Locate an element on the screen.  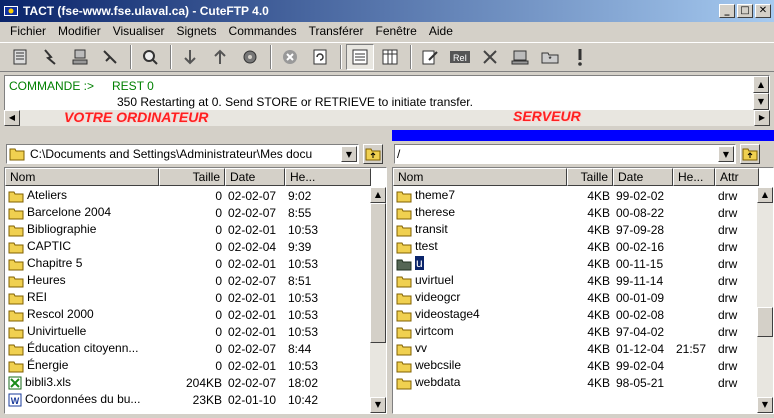
file-name-cell: Bibliographie is located at coordinates (82, 229).